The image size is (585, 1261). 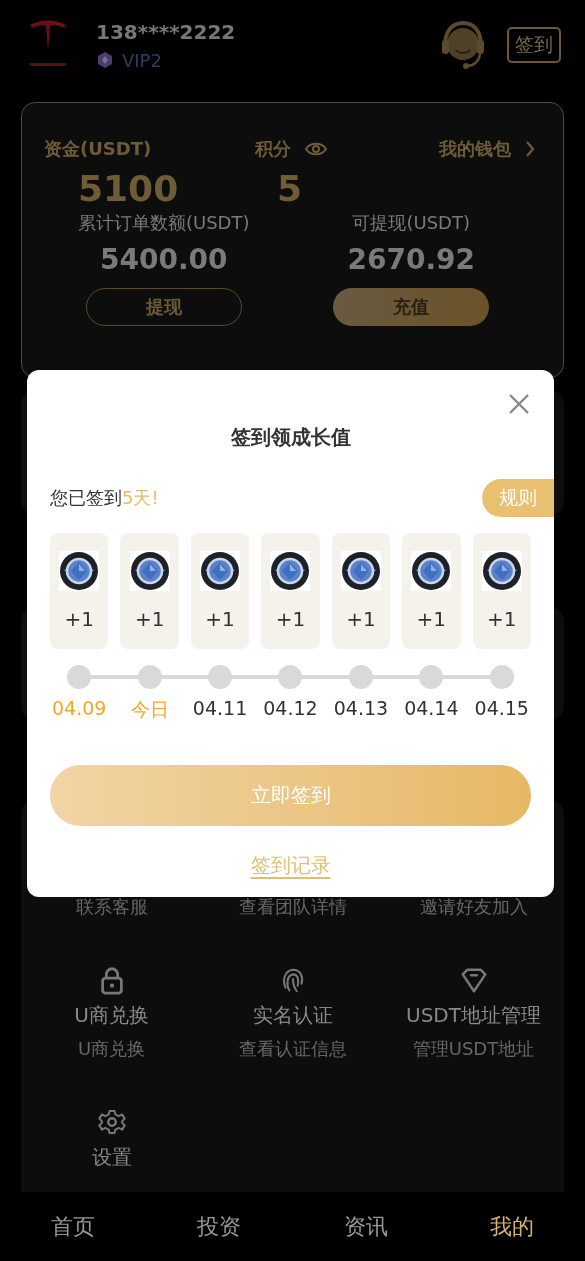 What do you see at coordinates (111, 1157) in the screenshot?
I see `menu-item-title: 设置` at bounding box center [111, 1157].